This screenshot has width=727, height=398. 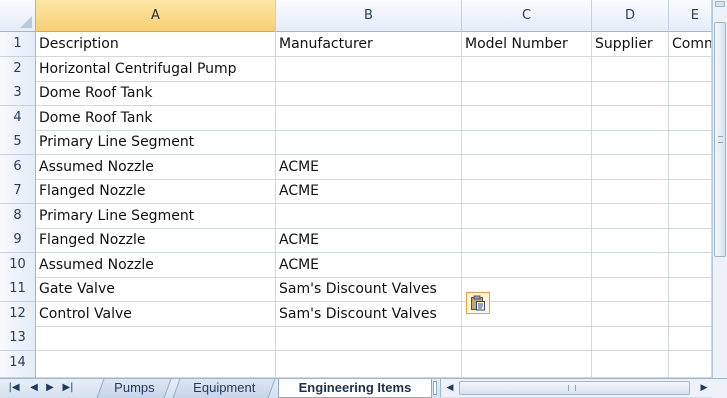 I want to click on row-header: 11, so click(x=18, y=289).